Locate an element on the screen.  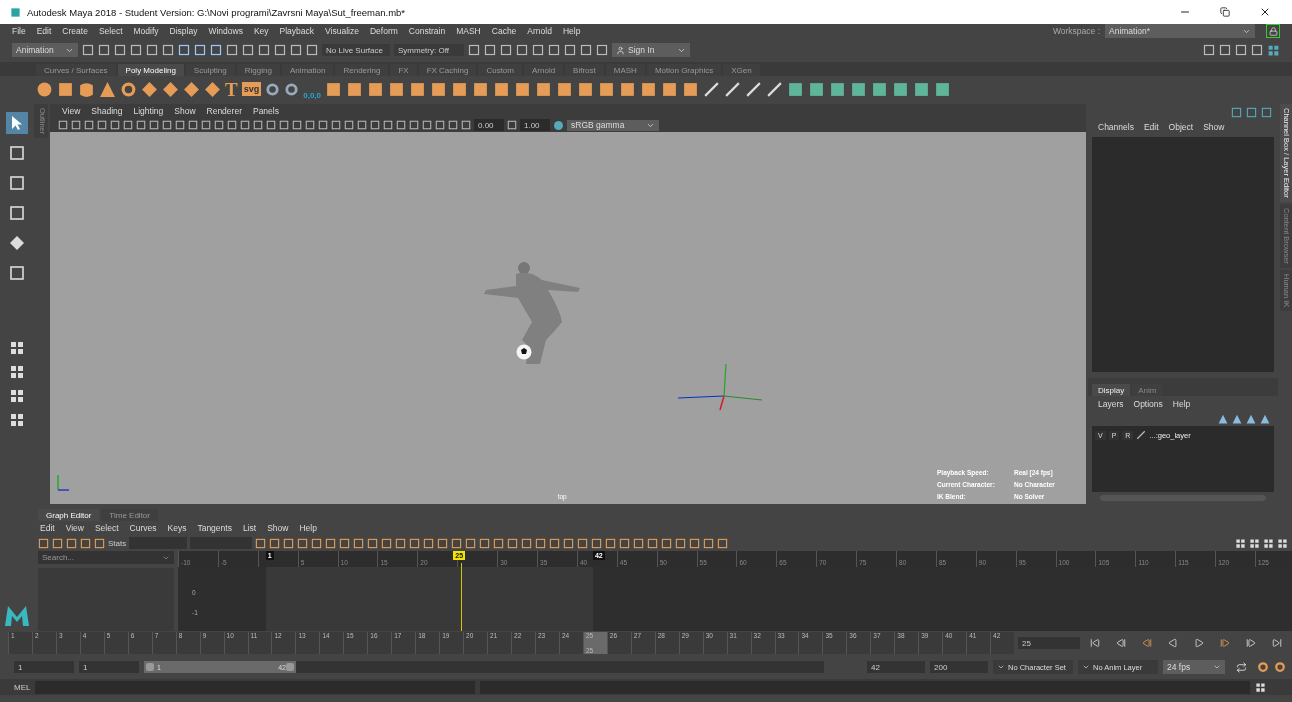
text-tool-button: T is located at coordinates (231, 89).